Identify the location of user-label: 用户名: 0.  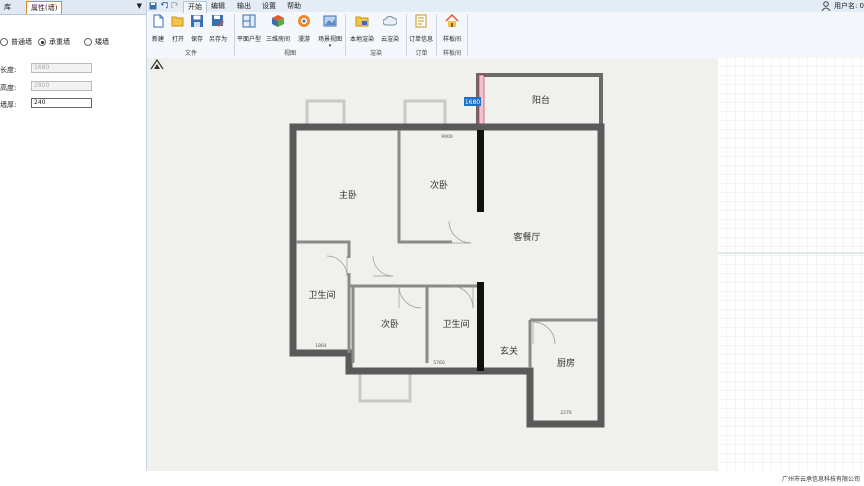
(848, 6).